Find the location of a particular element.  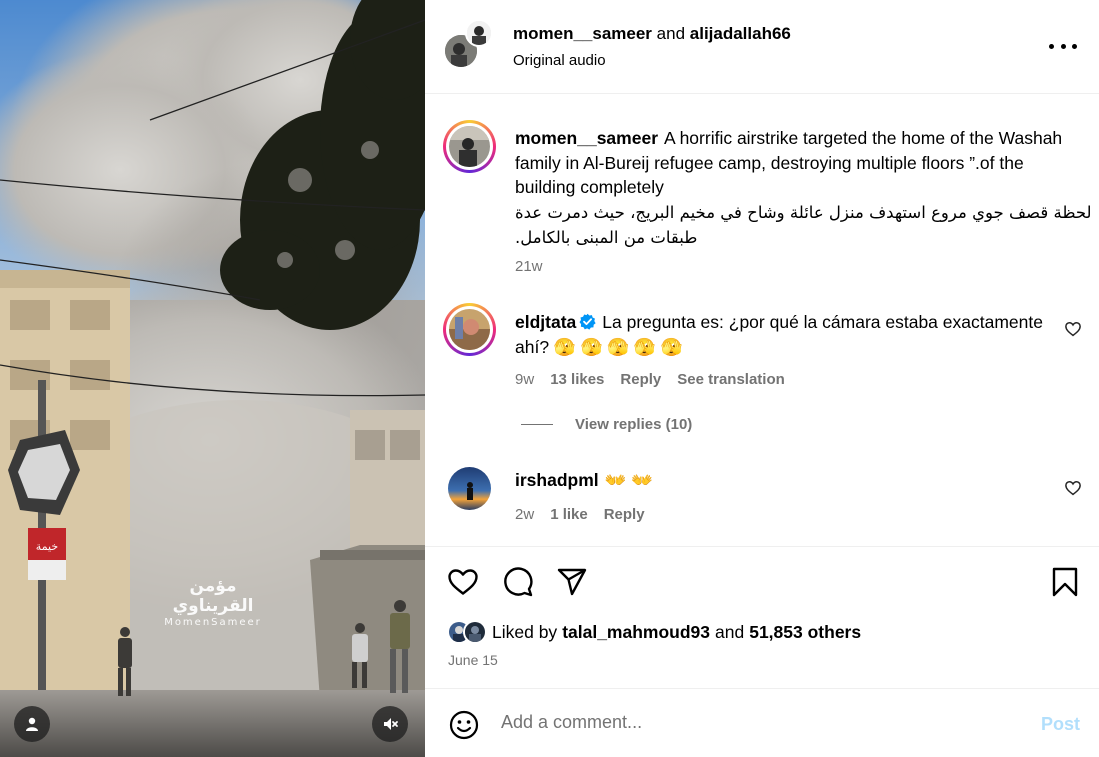

post-date: June 15 is located at coordinates (473, 660).